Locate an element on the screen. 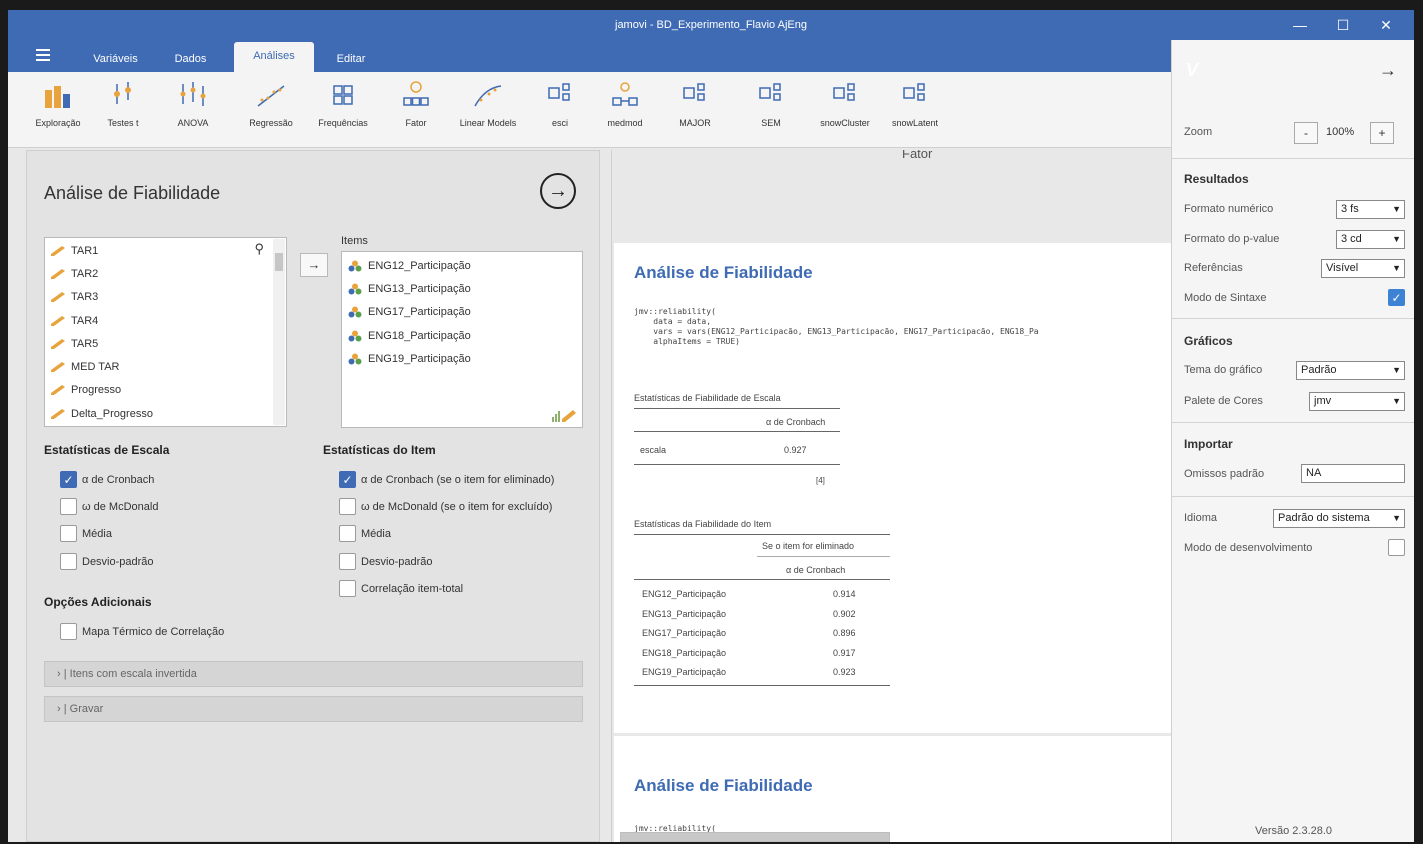  item-mean-checkbox: Média is located at coordinates (365, 533).